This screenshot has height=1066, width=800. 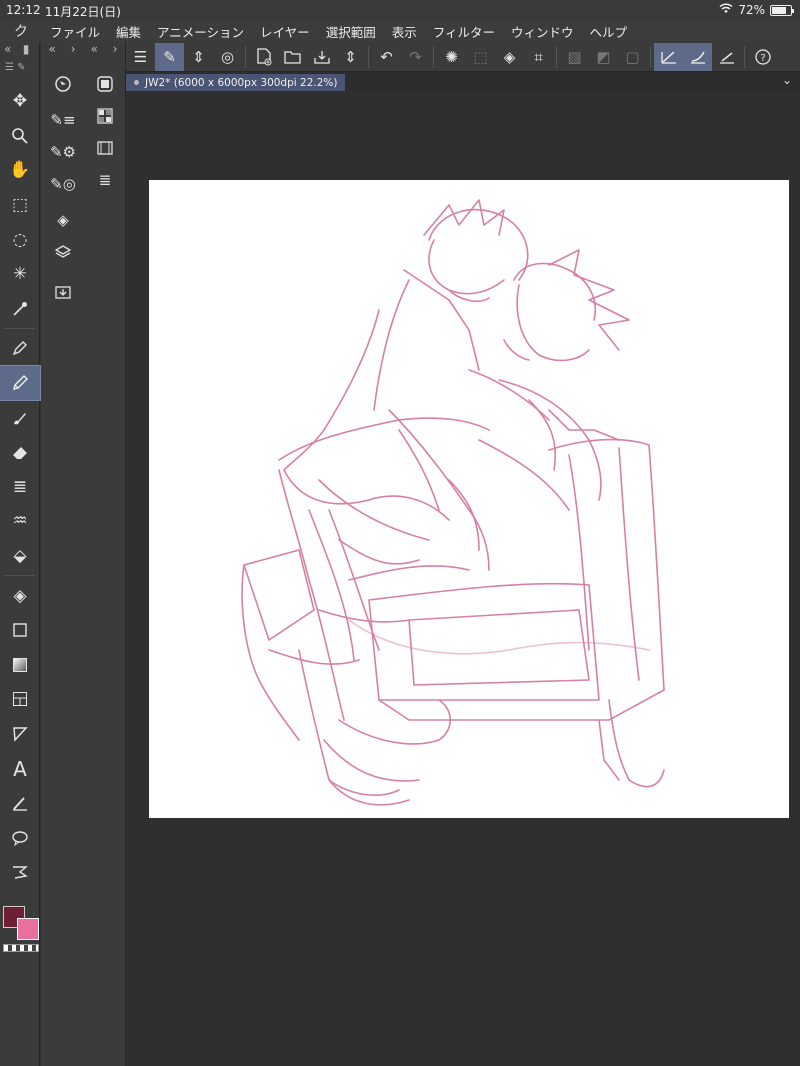 What do you see at coordinates (782, 10) in the screenshot?
I see `battery-icon` at bounding box center [782, 10].